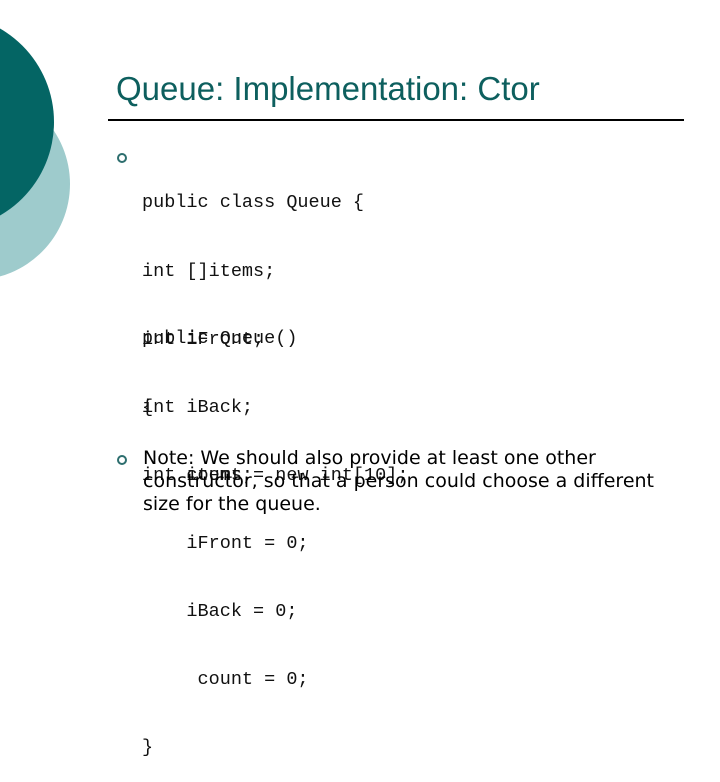 The height and width of the screenshot is (782, 720). Describe the element at coordinates (328, 88) in the screenshot. I see `slide-title: Queue: Implementation: Ctor` at that location.